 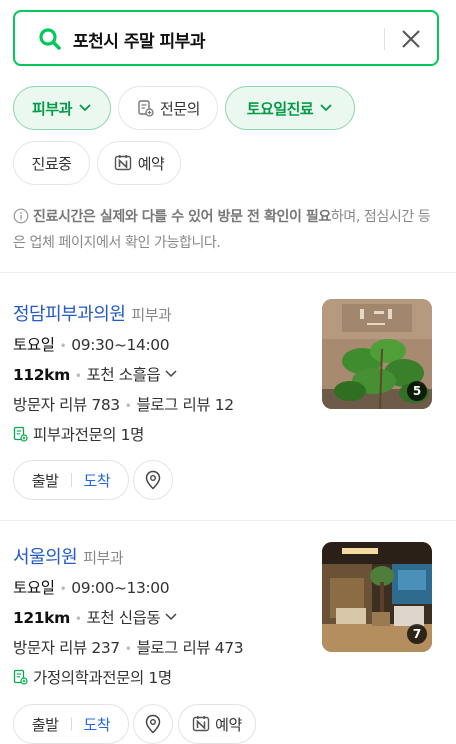 I want to click on result-title: 정담피부과의원 피부과, so click(x=92, y=313).